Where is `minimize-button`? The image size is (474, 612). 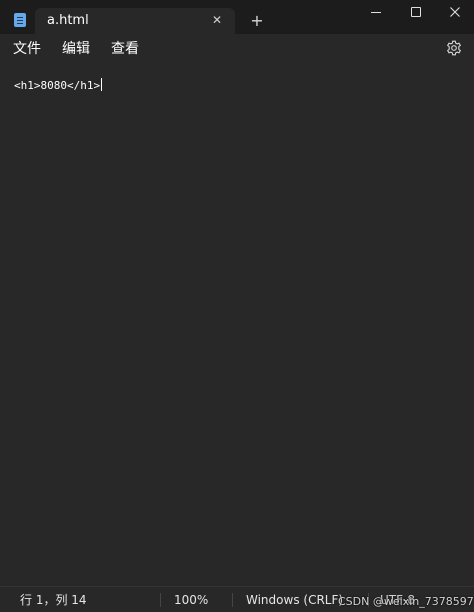 minimize-button is located at coordinates (376, 13).